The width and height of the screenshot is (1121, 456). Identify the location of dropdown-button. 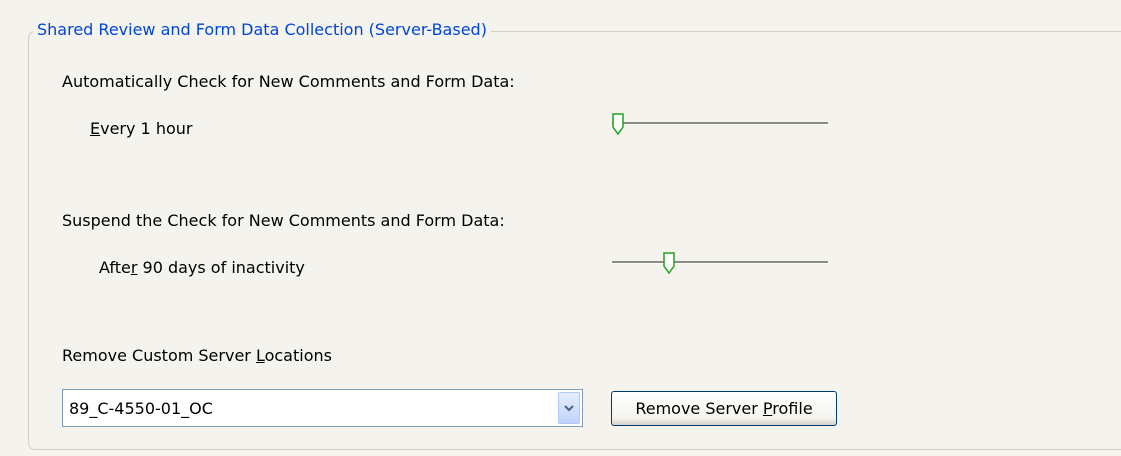
(569, 408).